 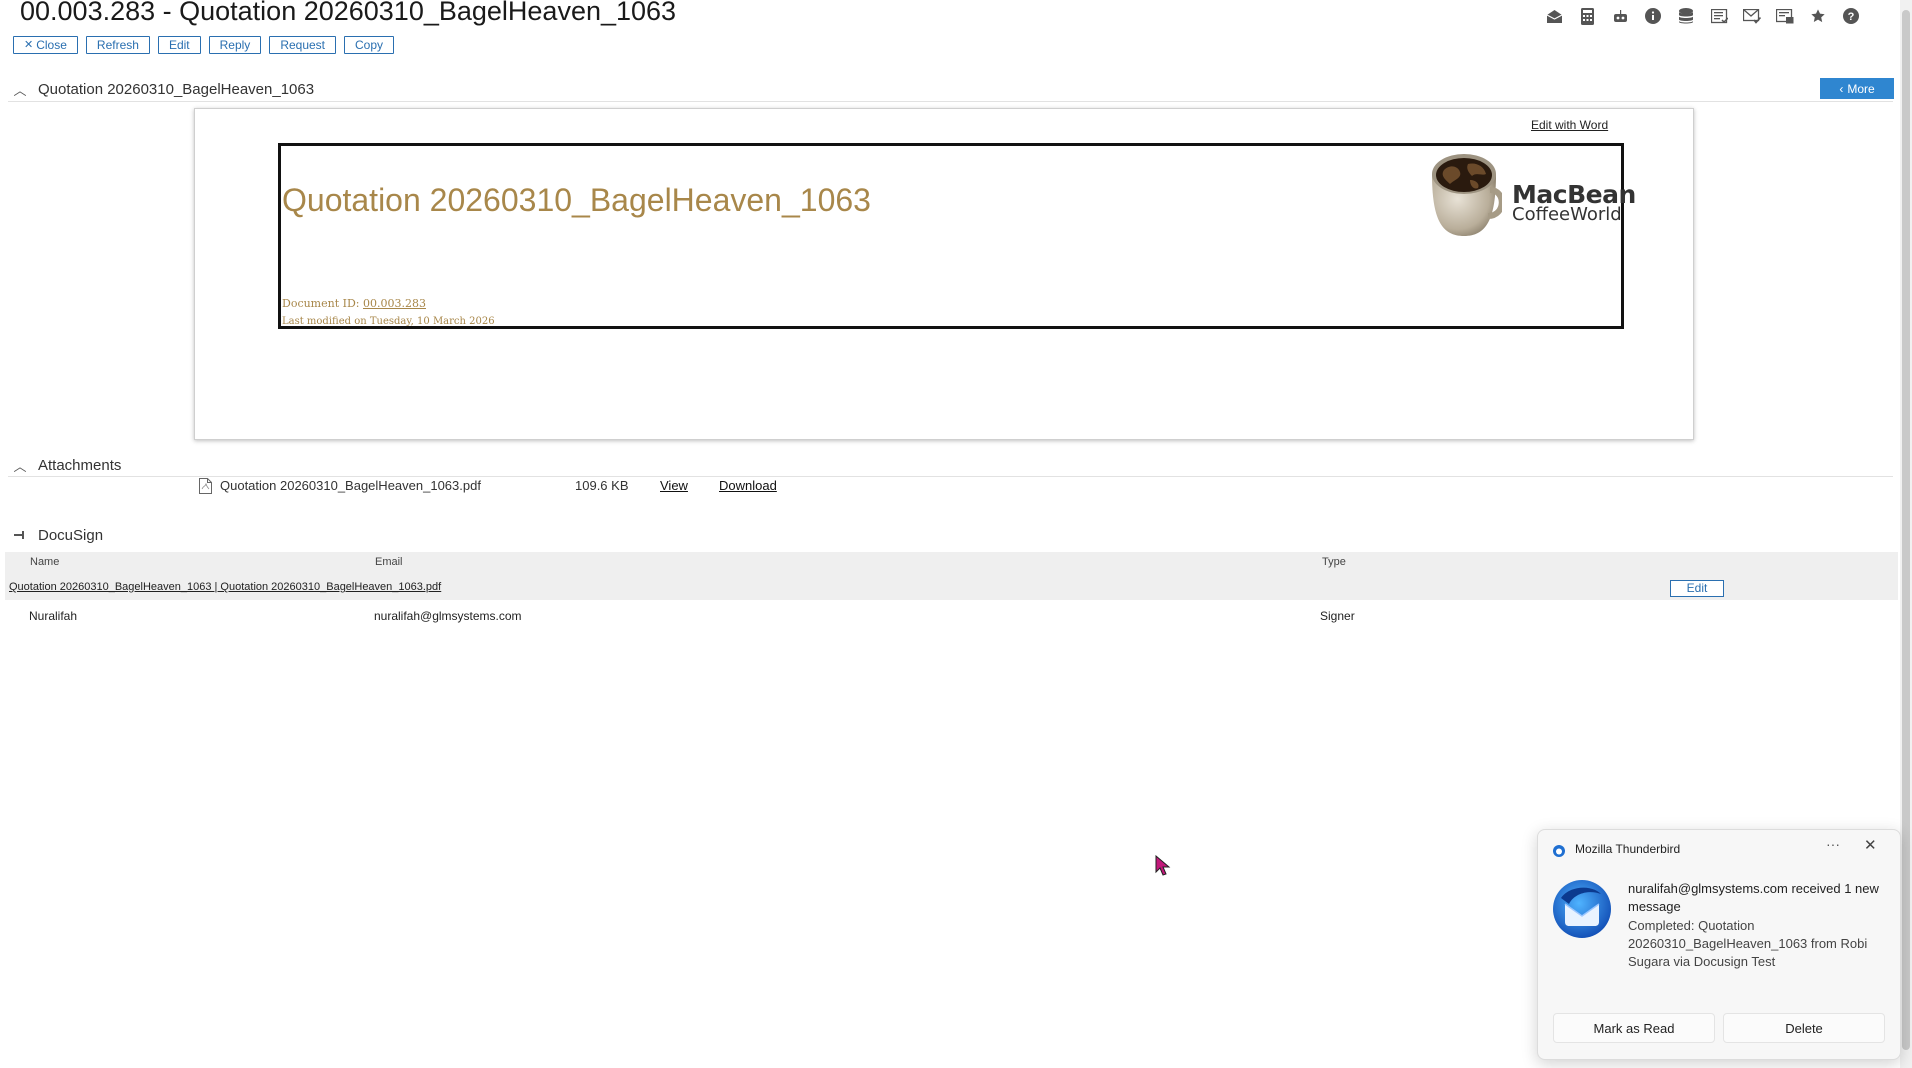 What do you see at coordinates (1785, 16) in the screenshot?
I see `mail-stack-icon` at bounding box center [1785, 16].